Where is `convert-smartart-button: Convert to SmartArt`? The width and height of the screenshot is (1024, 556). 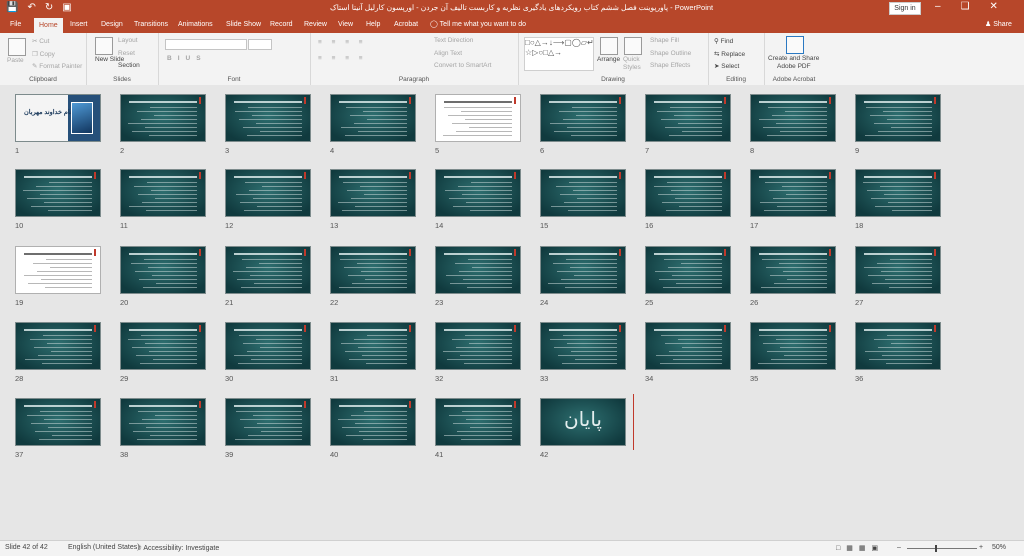
convert-smartart-button: Convert to SmartArt is located at coordinates (462, 65).